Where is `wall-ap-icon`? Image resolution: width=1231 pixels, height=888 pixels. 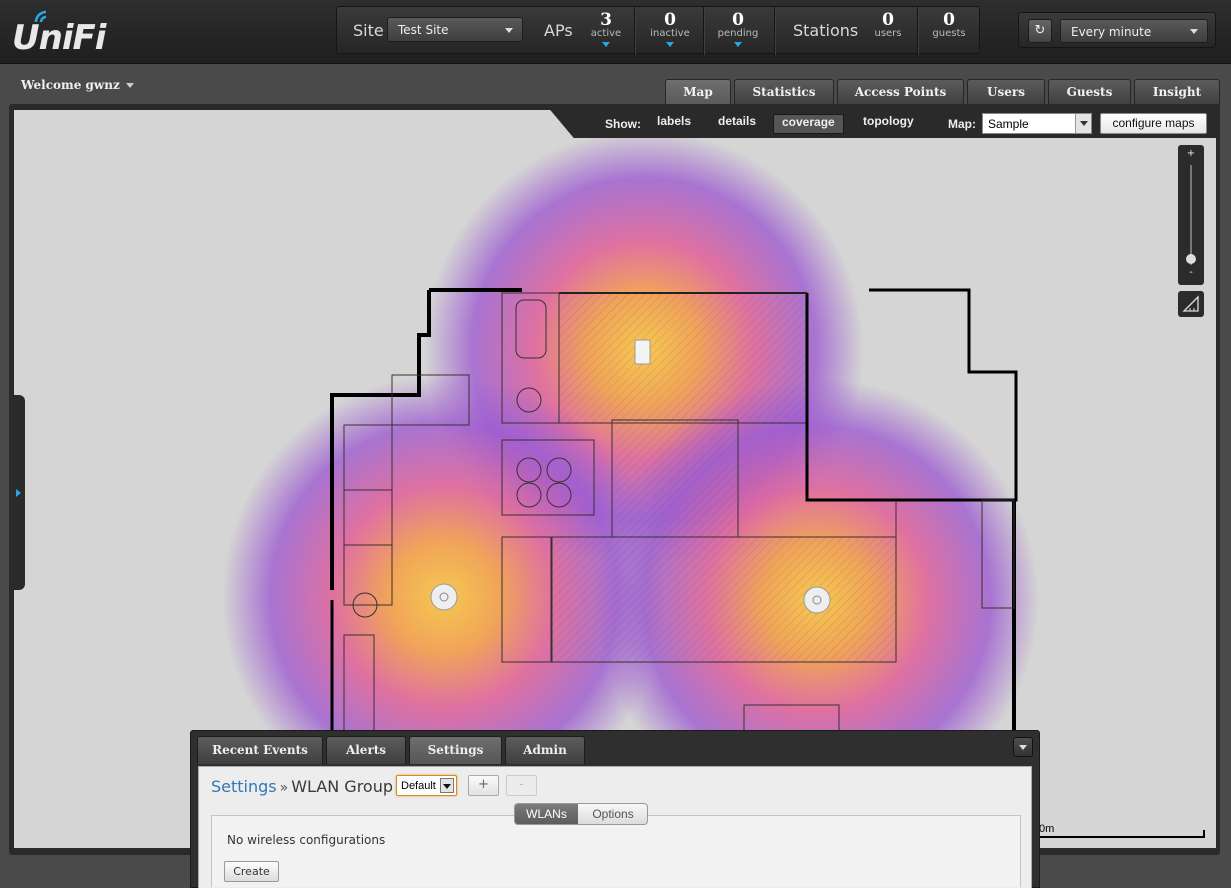 wall-ap-icon is located at coordinates (642, 352).